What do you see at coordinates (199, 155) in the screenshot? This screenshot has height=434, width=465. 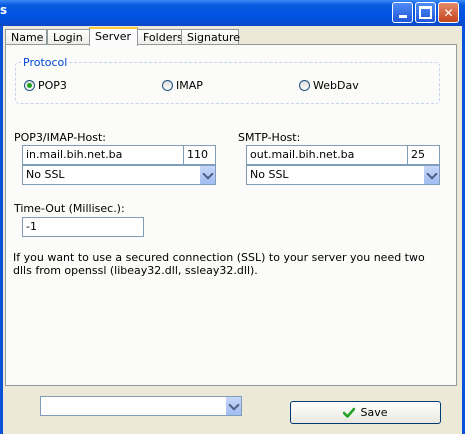 I see `incoming-port-input: 110` at bounding box center [199, 155].